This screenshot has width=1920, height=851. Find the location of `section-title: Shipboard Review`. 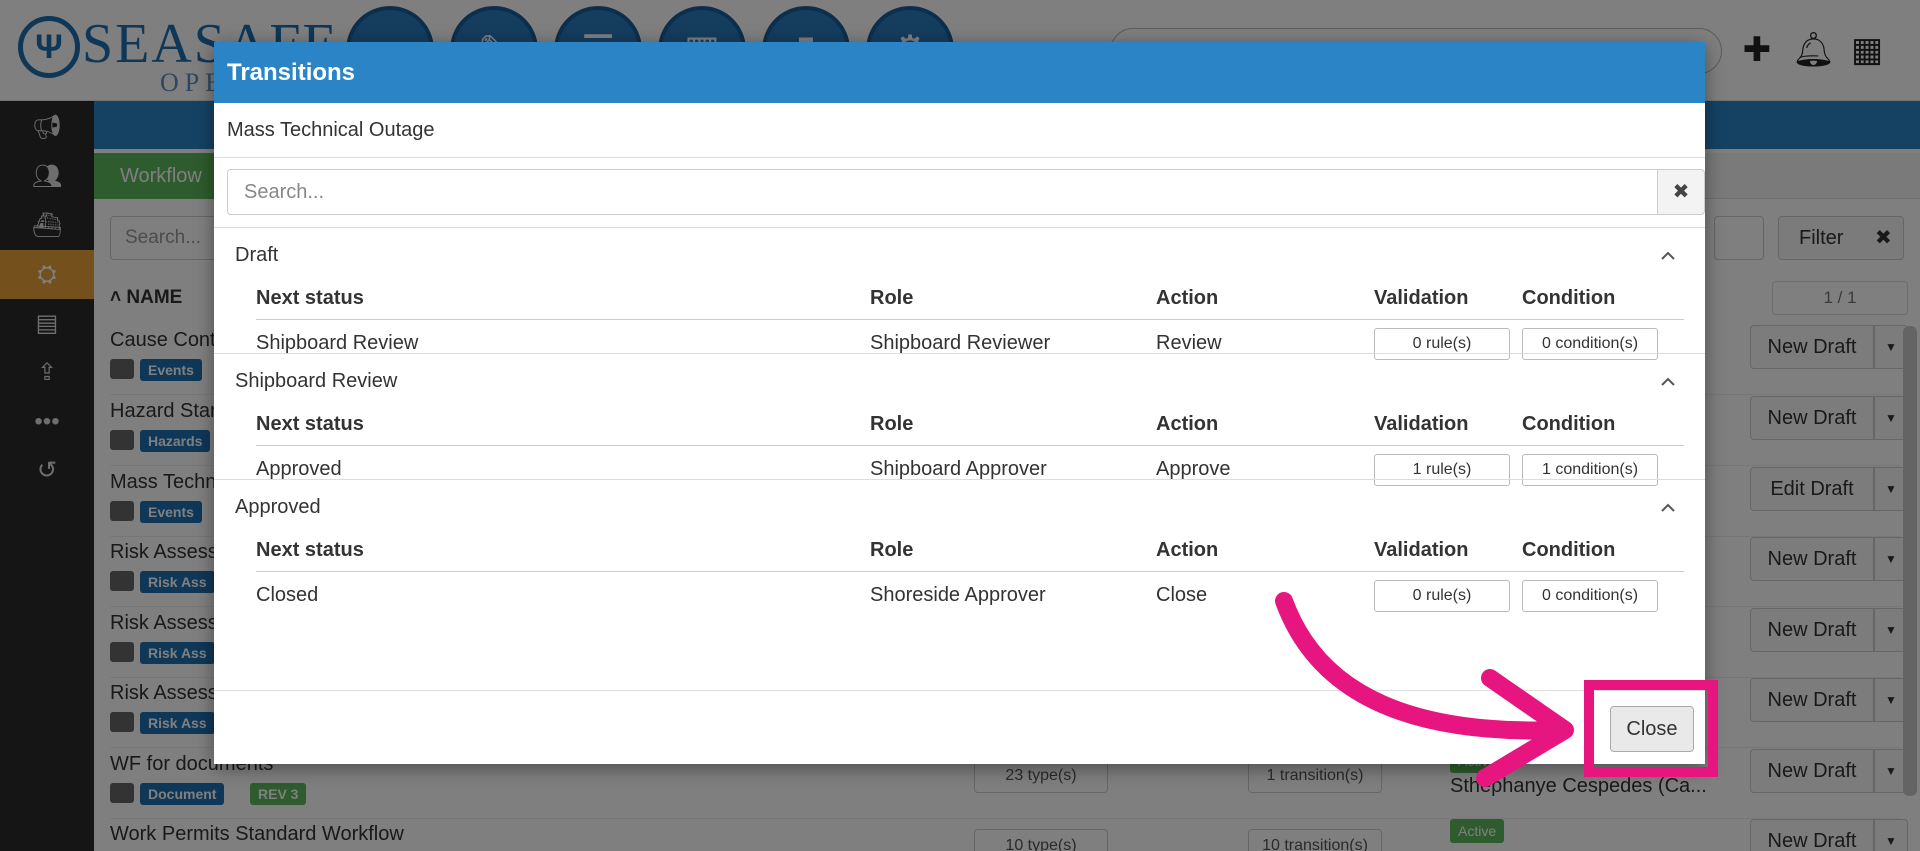

section-title: Shipboard Review is located at coordinates (316, 381).